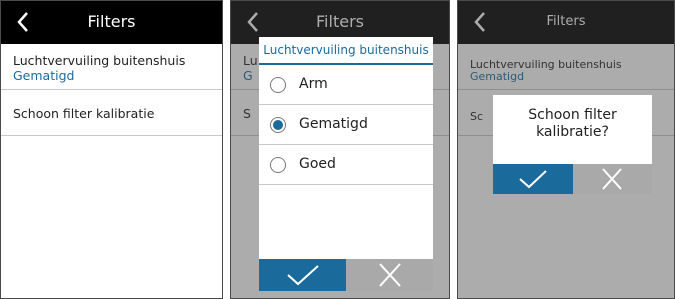  I want to click on radio-dot, so click(278, 125).